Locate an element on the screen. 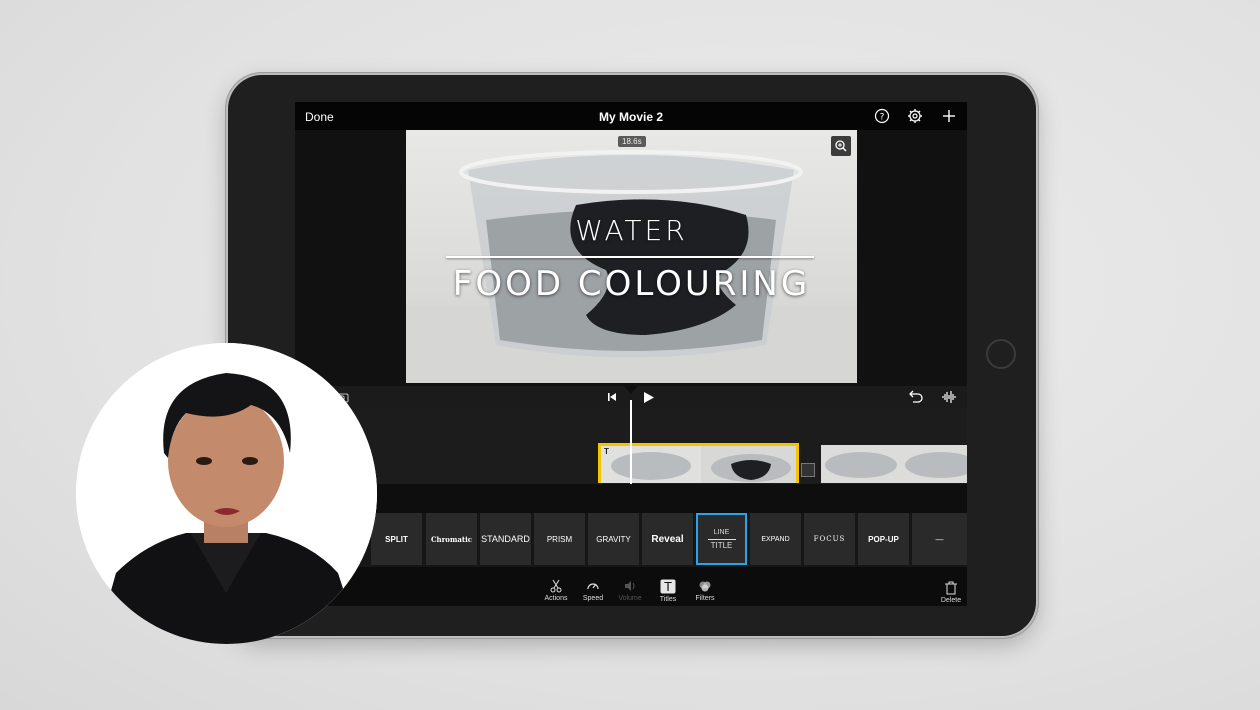  style-label: EXPAND is located at coordinates (775, 539).